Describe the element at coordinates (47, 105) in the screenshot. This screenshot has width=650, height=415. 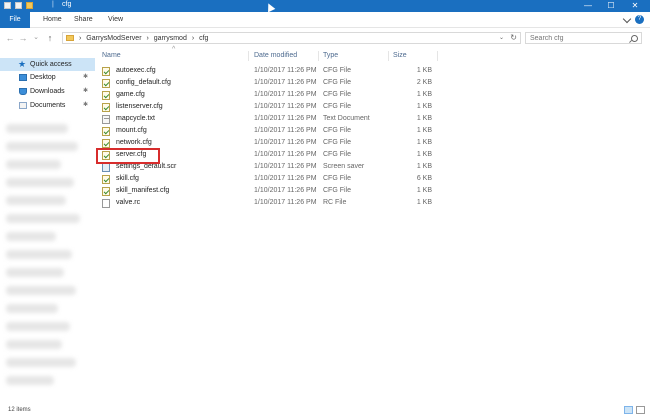
I see `sidebar-item-documents: Documents ✱` at that location.